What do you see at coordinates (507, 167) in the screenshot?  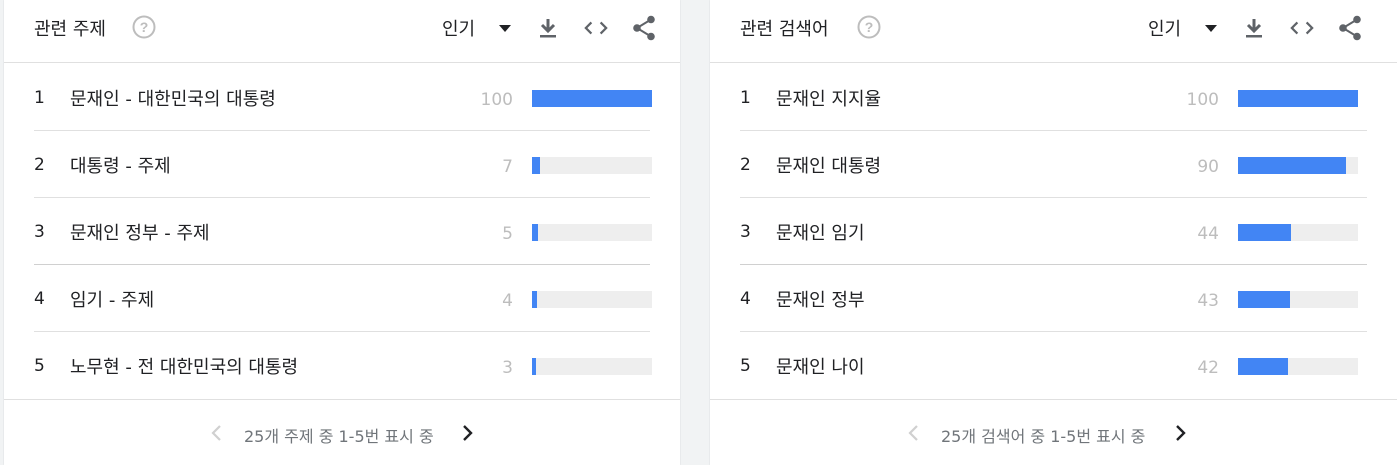 I see `row-value: 7` at bounding box center [507, 167].